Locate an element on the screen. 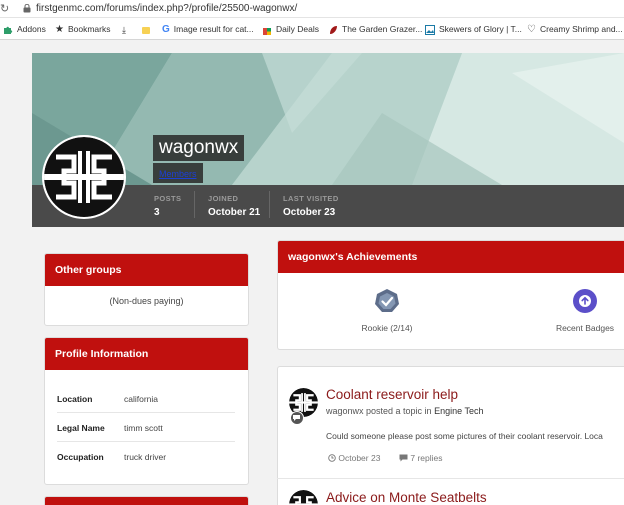 Image resolution: width=624 pixels, height=505 pixels. leaf-icon is located at coordinates (333, 29).